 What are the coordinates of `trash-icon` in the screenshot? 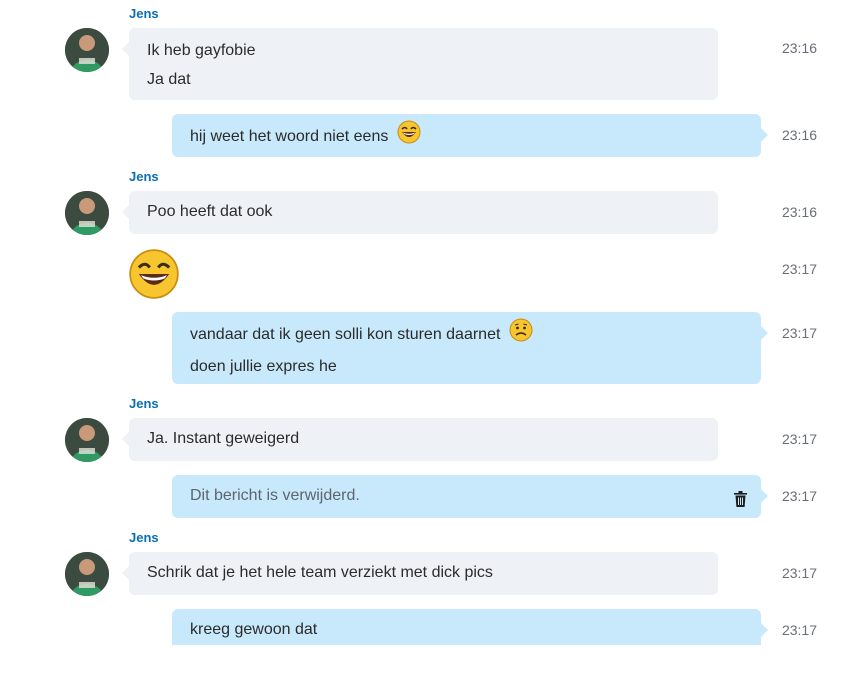 It's located at (740, 502).